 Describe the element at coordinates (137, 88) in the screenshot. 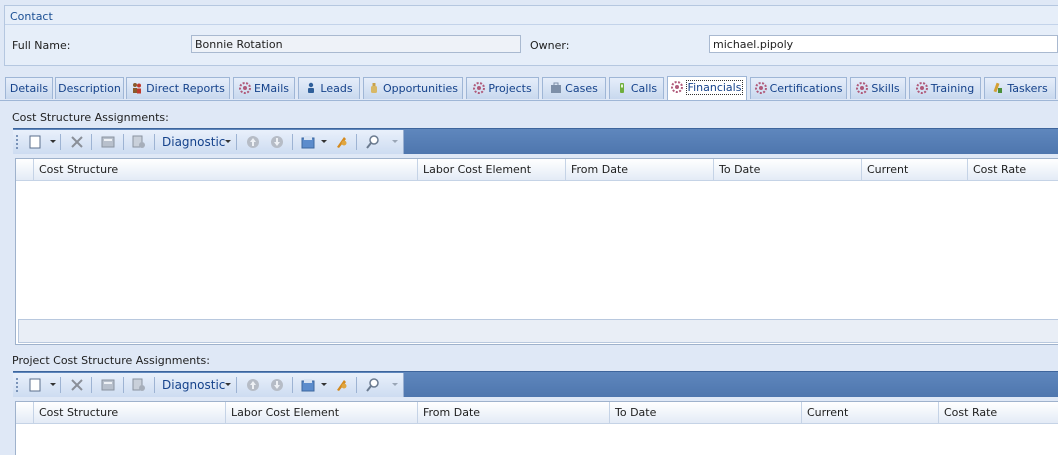

I see `people-icon` at that location.